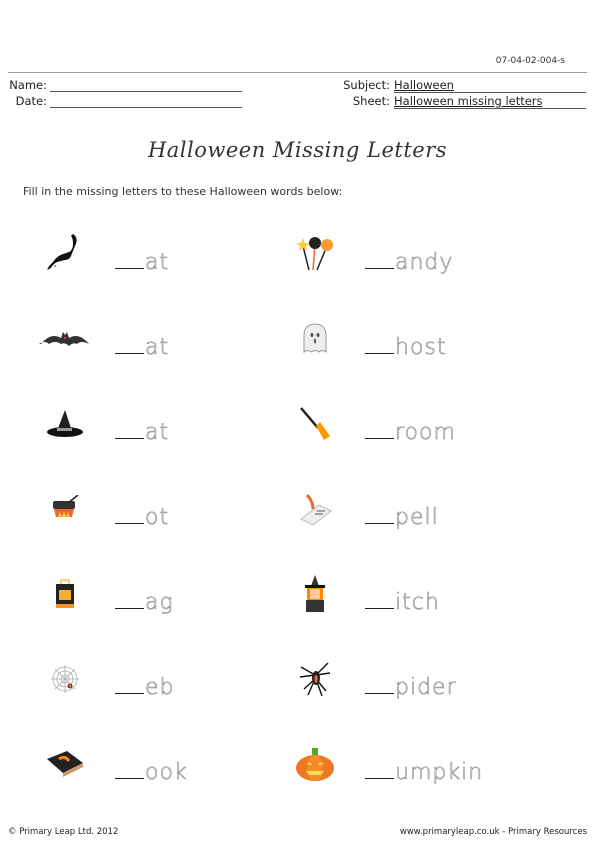  What do you see at coordinates (28, 85) in the screenshot?
I see `name-label: Name:` at bounding box center [28, 85].